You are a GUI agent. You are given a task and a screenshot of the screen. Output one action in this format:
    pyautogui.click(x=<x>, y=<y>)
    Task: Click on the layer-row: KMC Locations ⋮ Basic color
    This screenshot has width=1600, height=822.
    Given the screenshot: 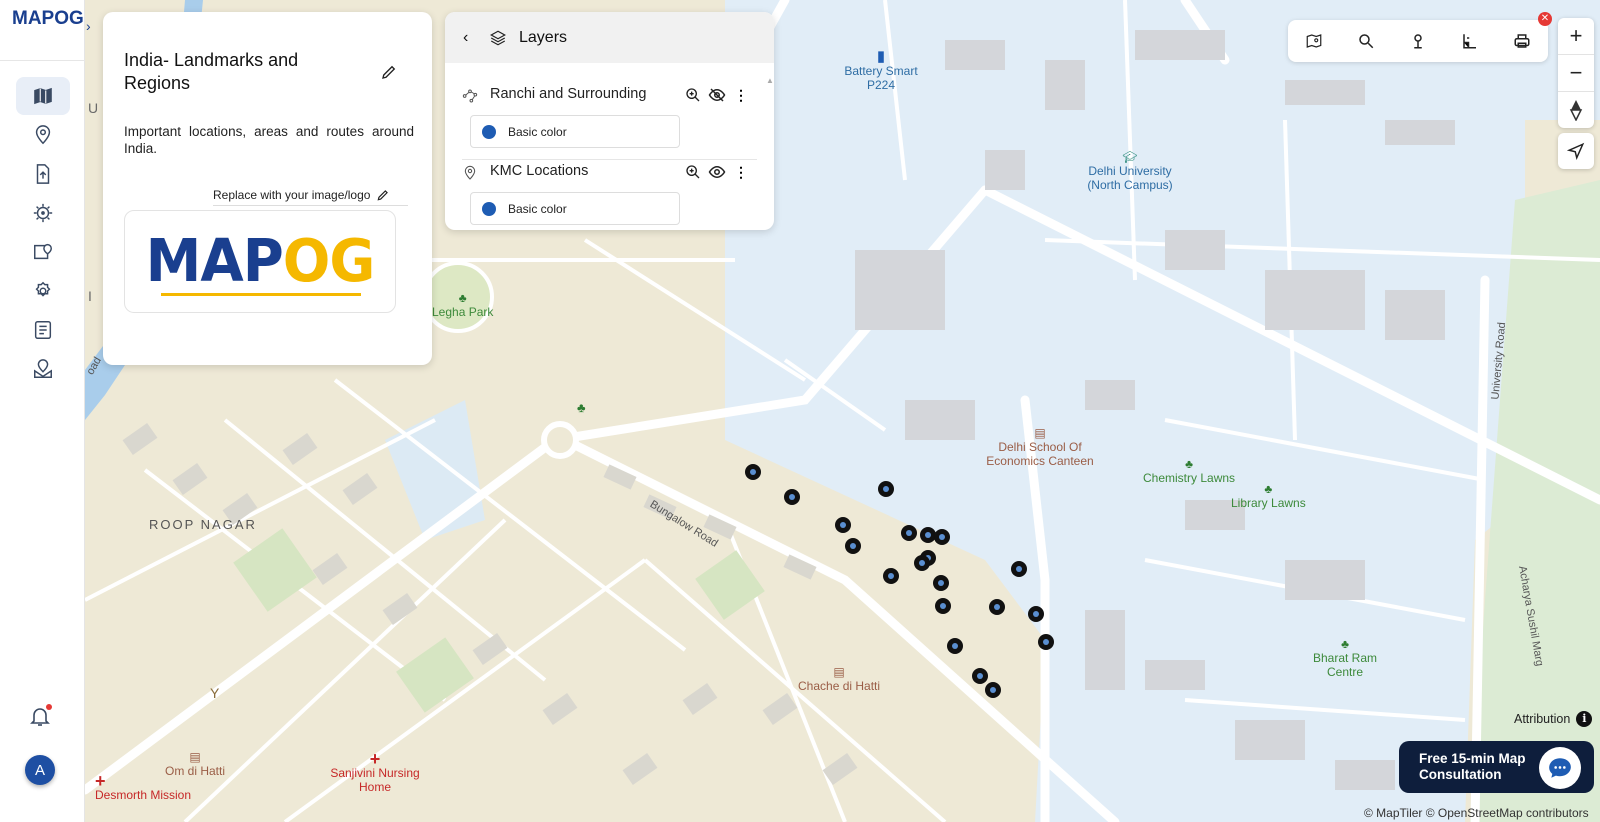 What is the action you would take?
    pyautogui.click(x=609, y=190)
    